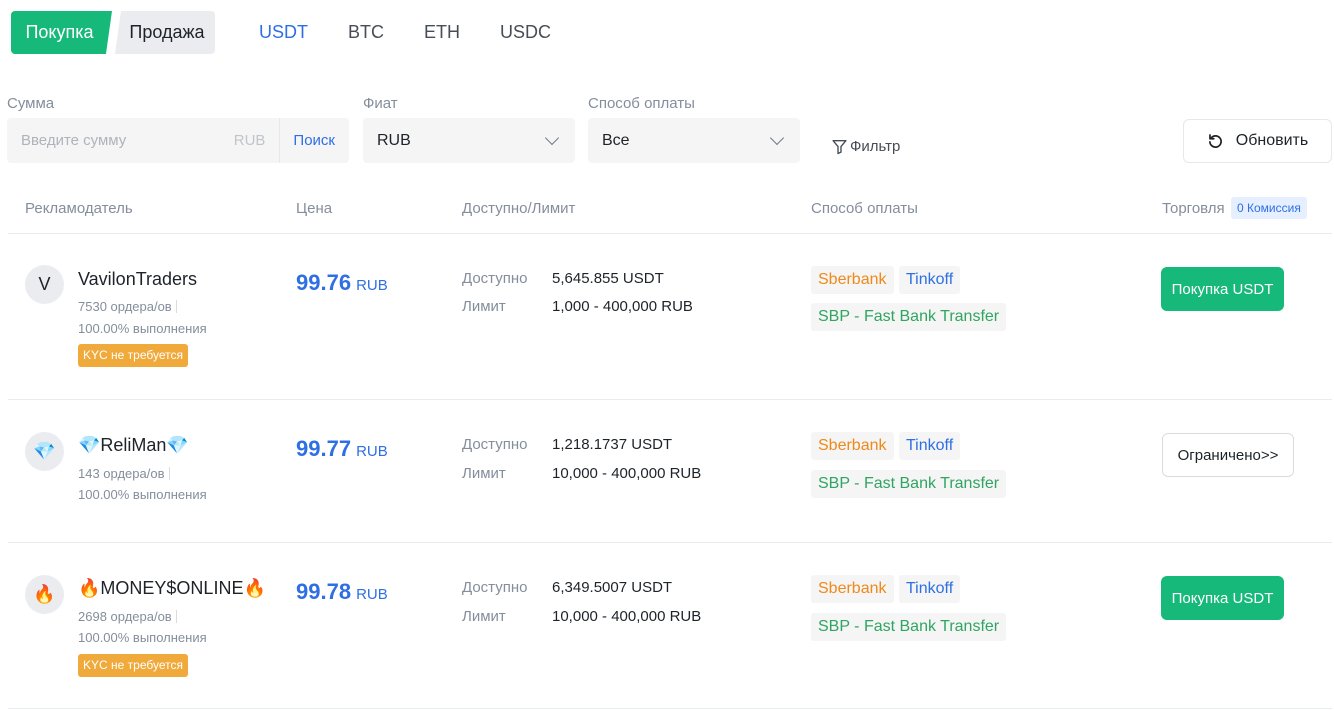 The width and height of the screenshot is (1334, 710). What do you see at coordinates (314, 140) in the screenshot?
I see `search-button: Поиск` at bounding box center [314, 140].